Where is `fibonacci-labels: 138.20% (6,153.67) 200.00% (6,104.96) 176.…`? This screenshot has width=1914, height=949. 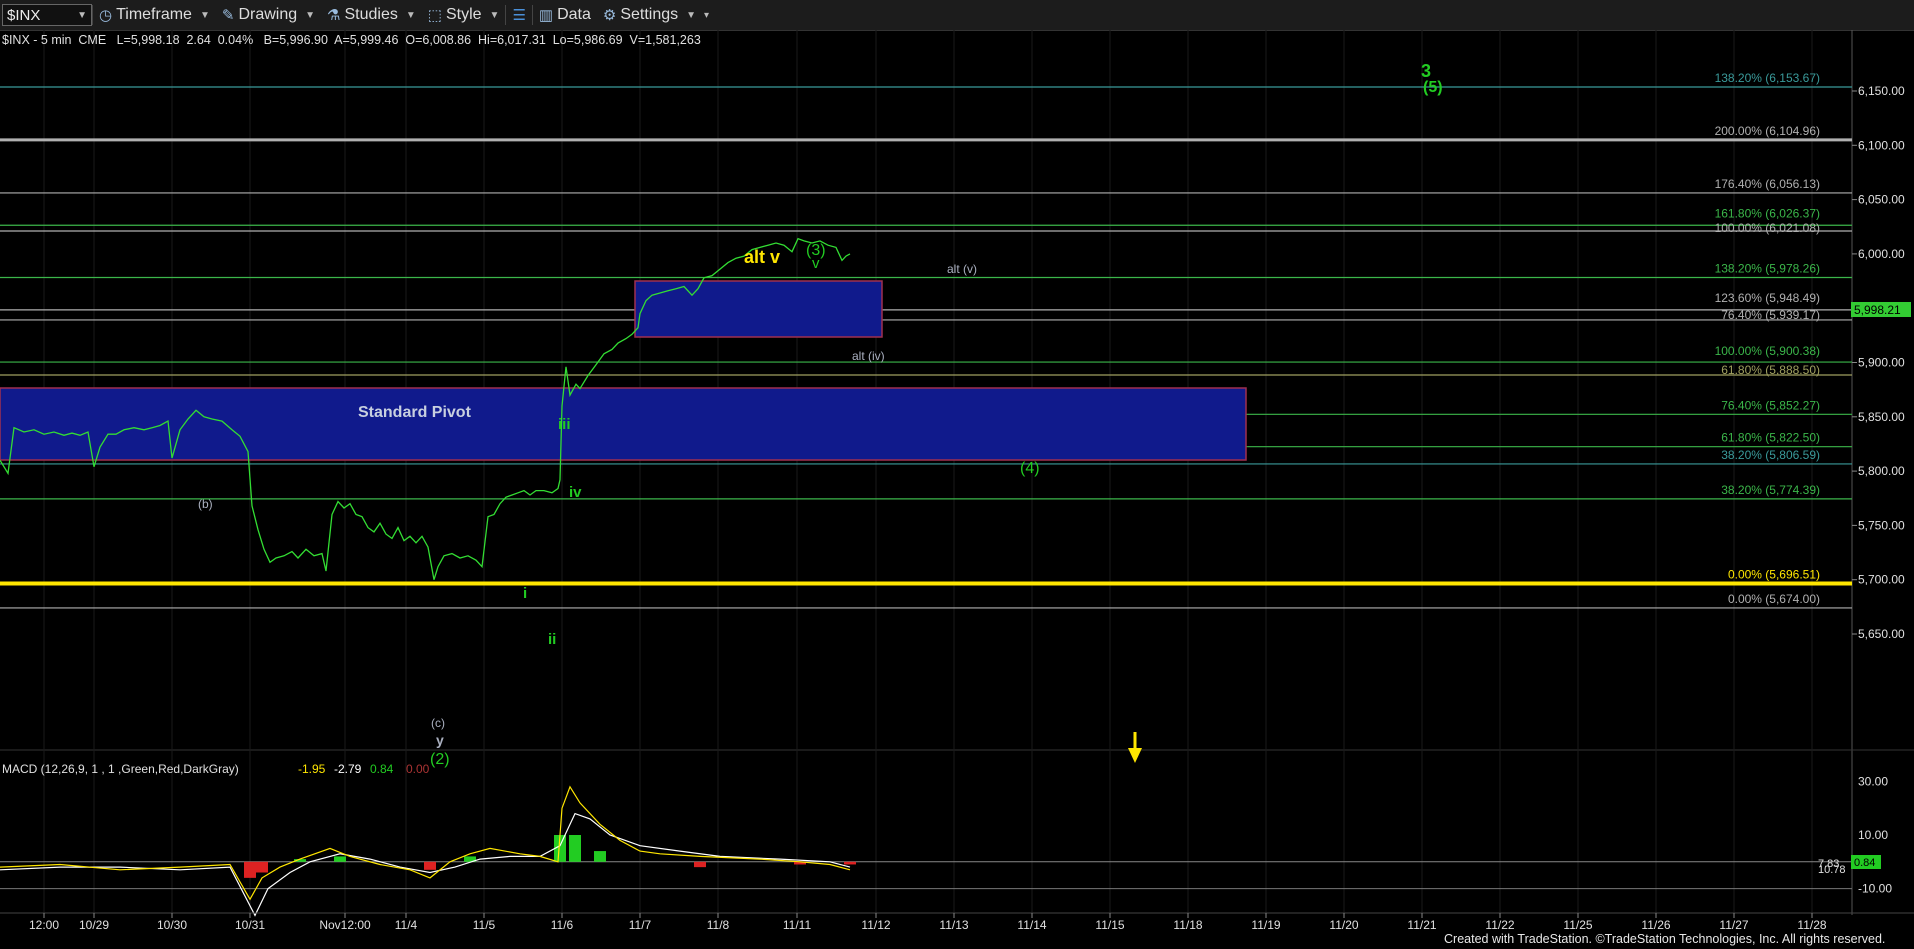 fibonacci-labels: 138.20% (6,153.67) 200.00% (6,104.96) 176.… is located at coordinates (1767, 338).